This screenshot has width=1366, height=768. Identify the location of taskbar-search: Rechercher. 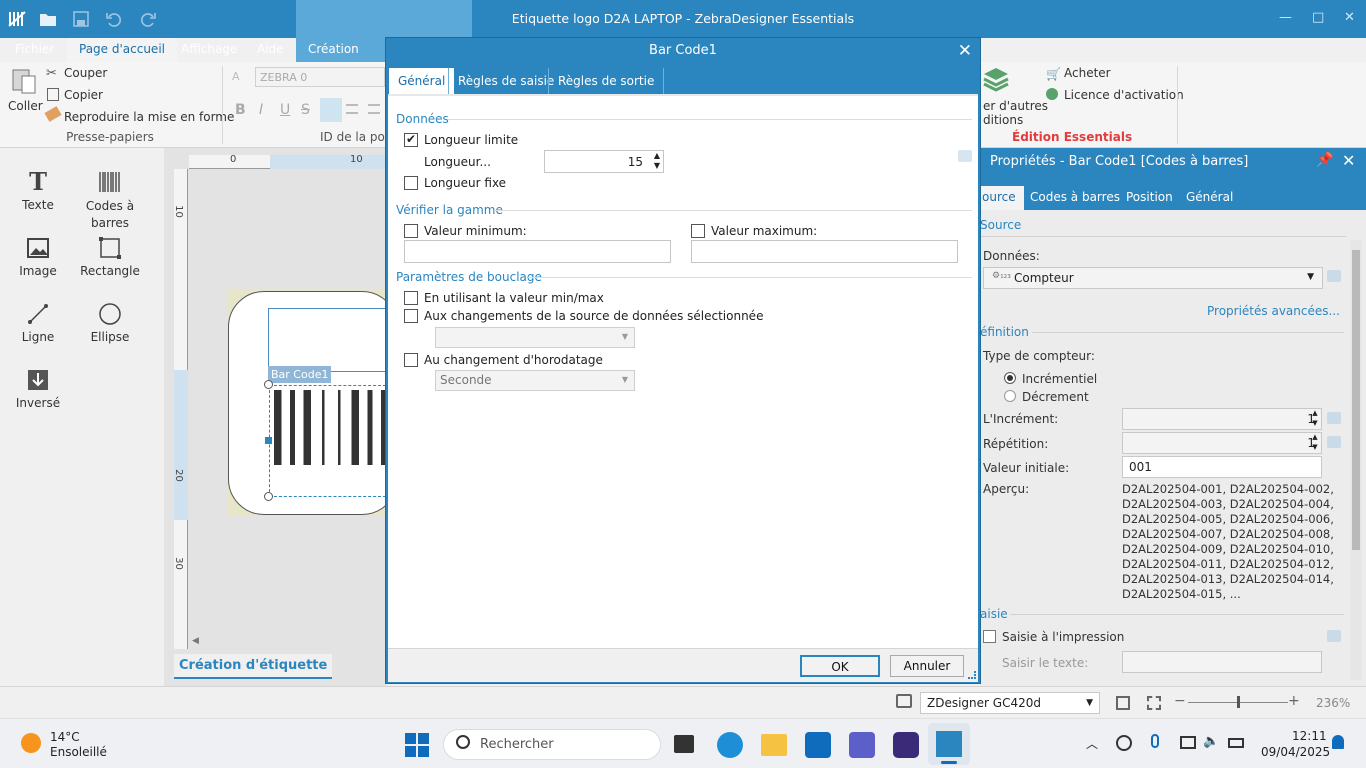
(552, 744).